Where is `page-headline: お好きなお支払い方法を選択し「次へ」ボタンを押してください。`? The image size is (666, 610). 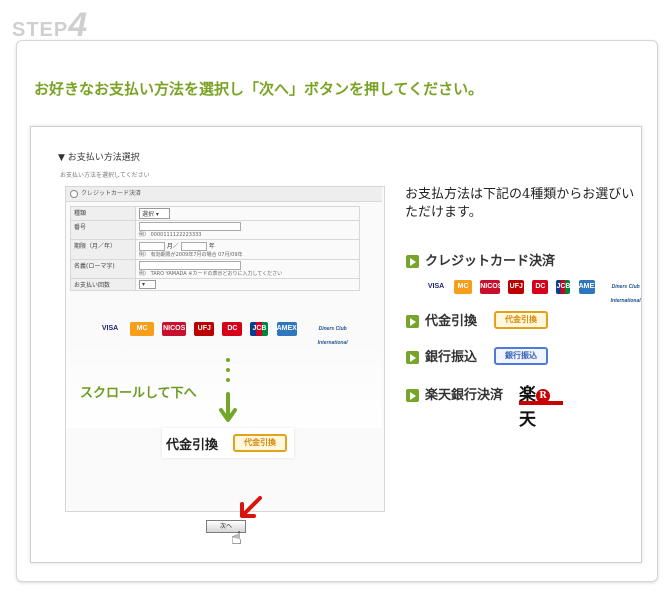
page-headline: お好きなお支払い方法を選択し「次へ」ボタンを押してください。 is located at coordinates (259, 89).